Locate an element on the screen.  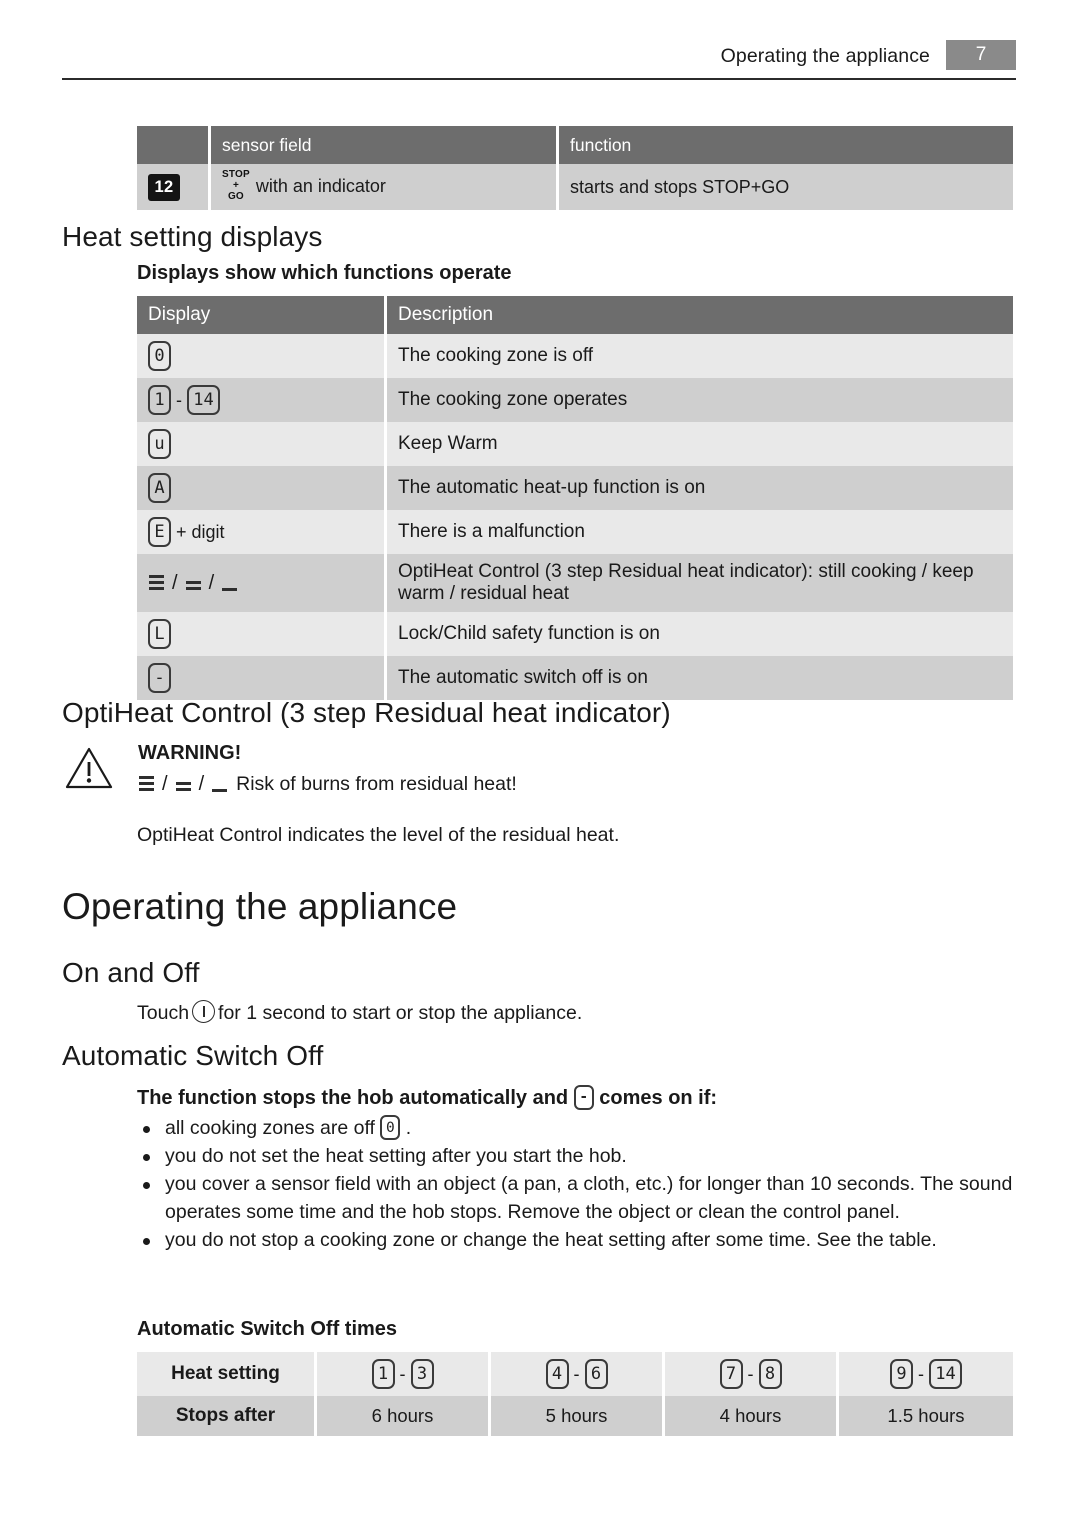
running-header-title: Operating the appliance is located at coordinates (825, 56).